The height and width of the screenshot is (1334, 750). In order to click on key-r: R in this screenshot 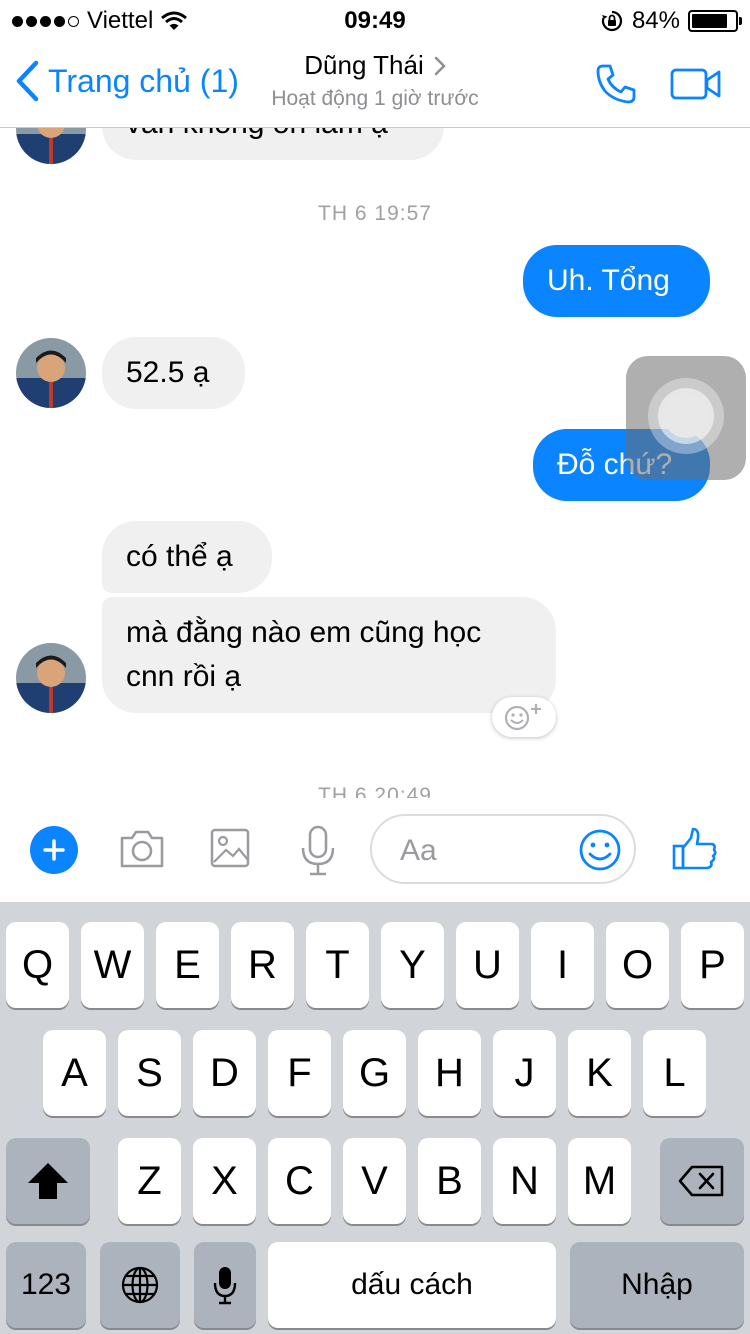, I will do `click(262, 965)`.